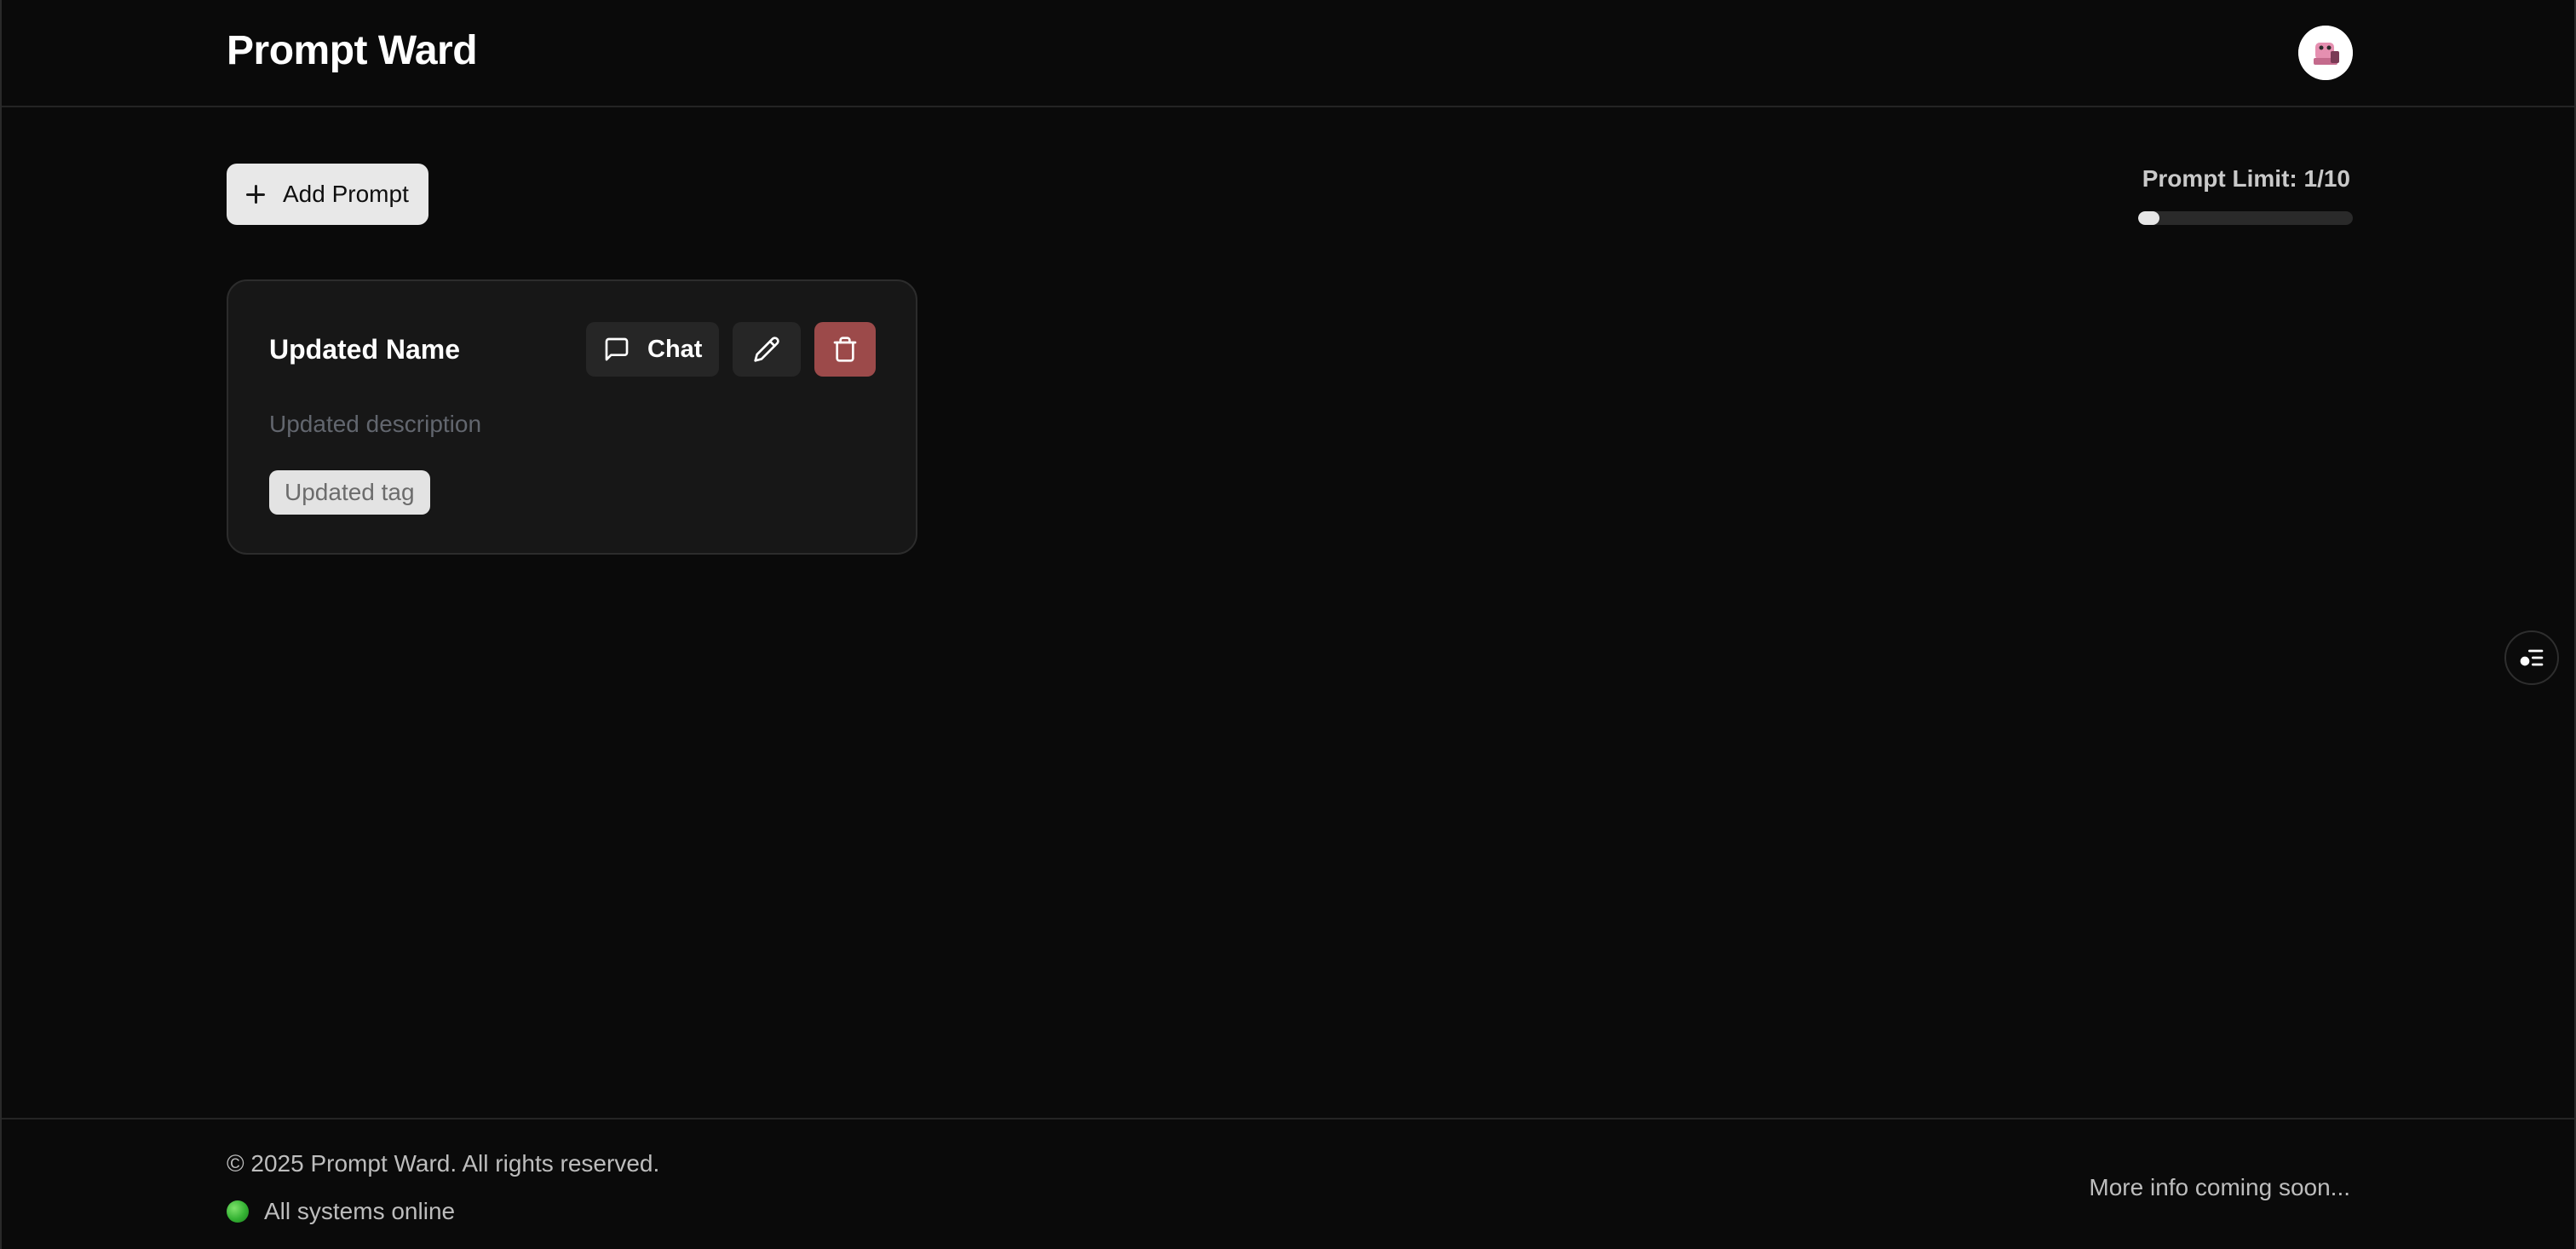 This screenshot has height=1249, width=2576. Describe the element at coordinates (365, 349) in the screenshot. I see `prompt-name: Updated Name` at that location.